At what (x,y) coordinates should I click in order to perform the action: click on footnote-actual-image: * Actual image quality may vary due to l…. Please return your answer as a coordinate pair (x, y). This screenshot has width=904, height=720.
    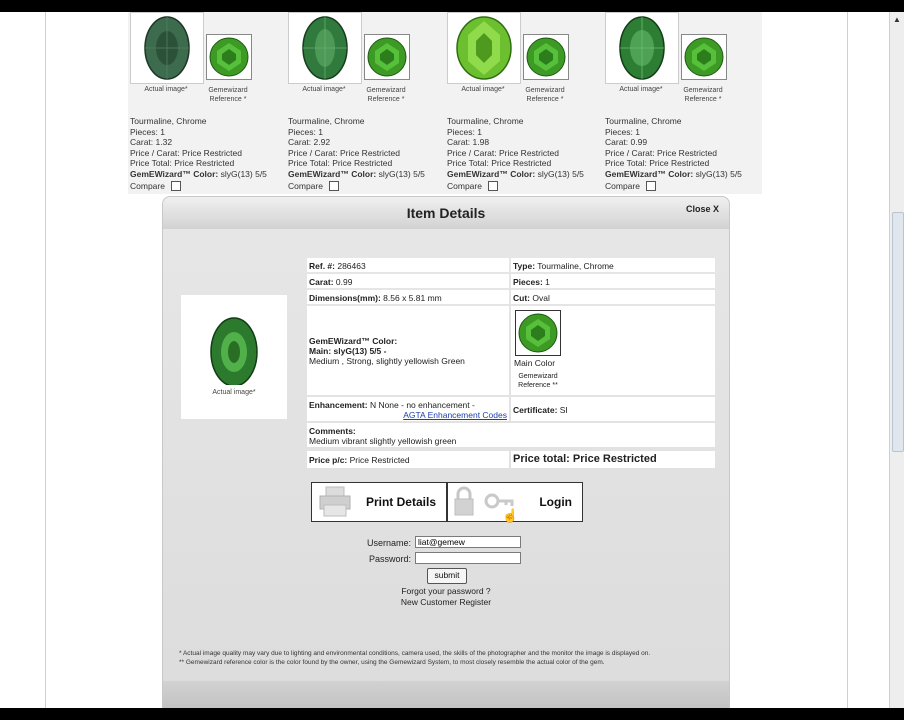
    Looking at the image, I should click on (415, 653).